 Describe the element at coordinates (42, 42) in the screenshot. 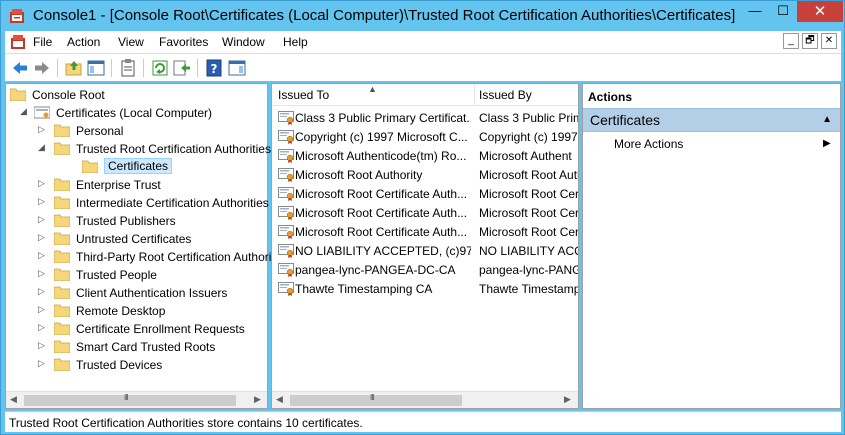

I see `menu-file: File` at that location.